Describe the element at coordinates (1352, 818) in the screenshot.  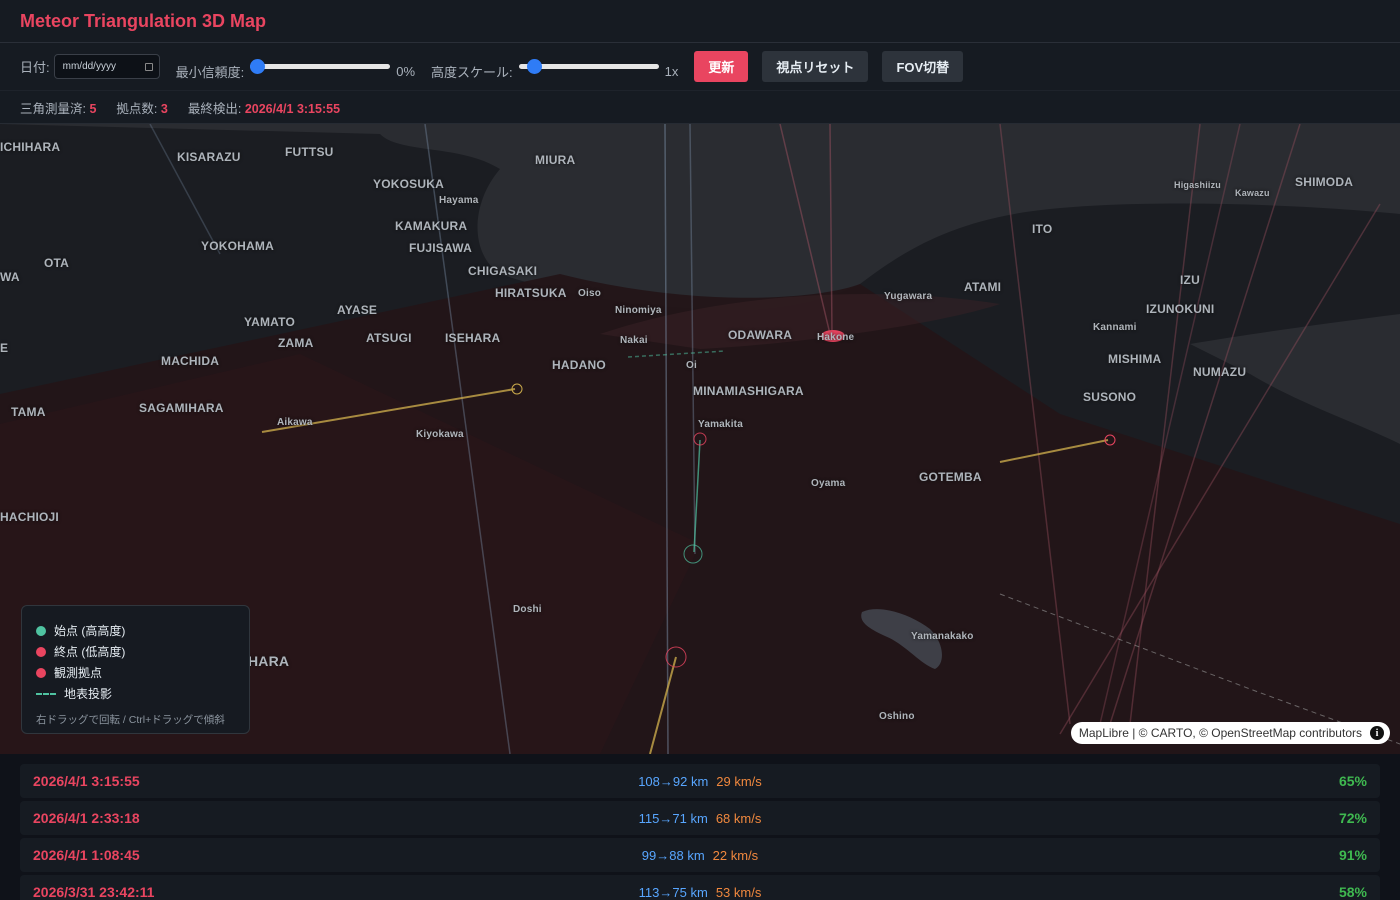
I see `detection-confidence: 72%` at that location.